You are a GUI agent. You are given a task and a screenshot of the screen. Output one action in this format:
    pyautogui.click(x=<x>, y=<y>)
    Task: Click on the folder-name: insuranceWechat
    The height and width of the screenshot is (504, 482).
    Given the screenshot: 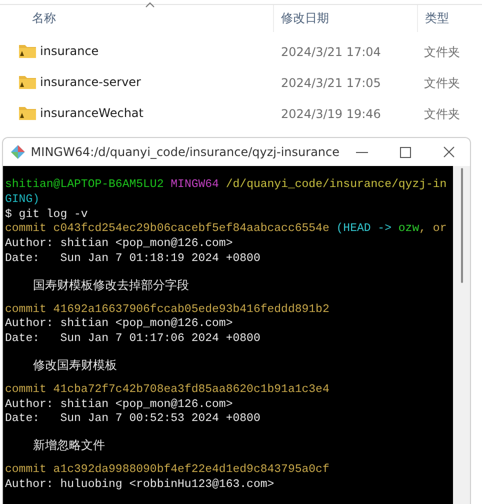 What is the action you would take?
    pyautogui.click(x=92, y=113)
    